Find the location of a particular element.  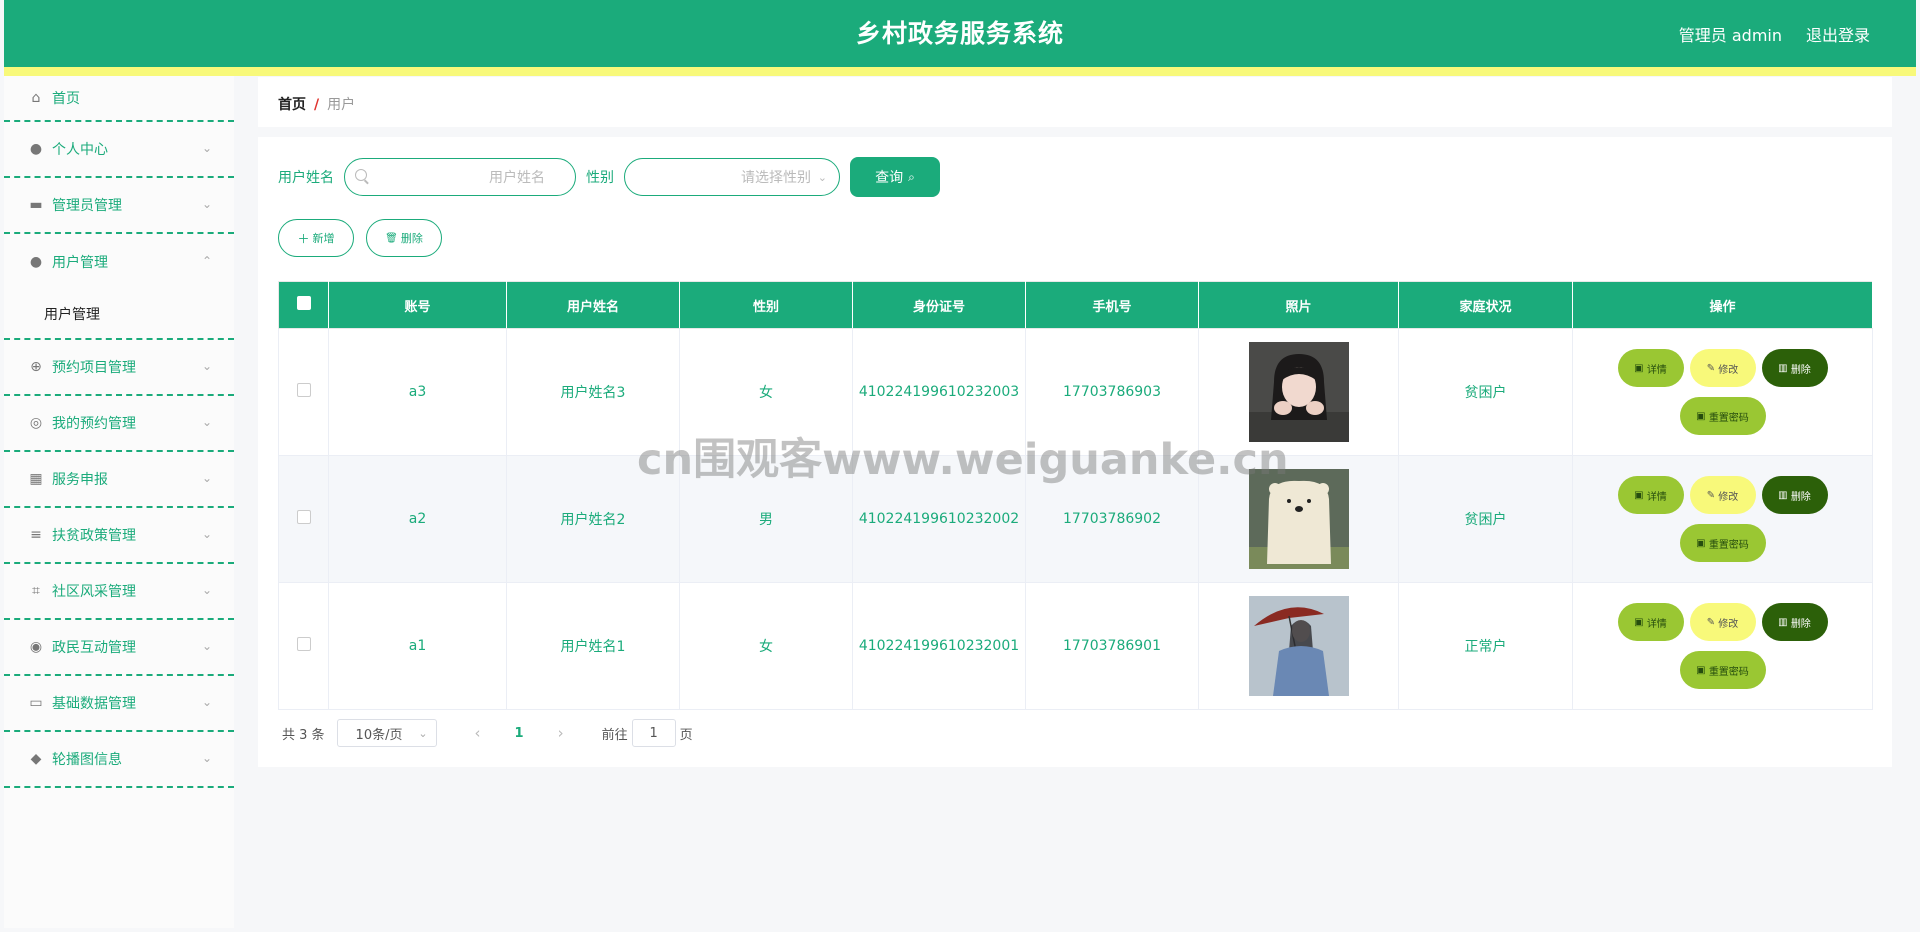

sidebar-item-service-apply: ▦ 服务申报 ⌄ is located at coordinates (119, 480).